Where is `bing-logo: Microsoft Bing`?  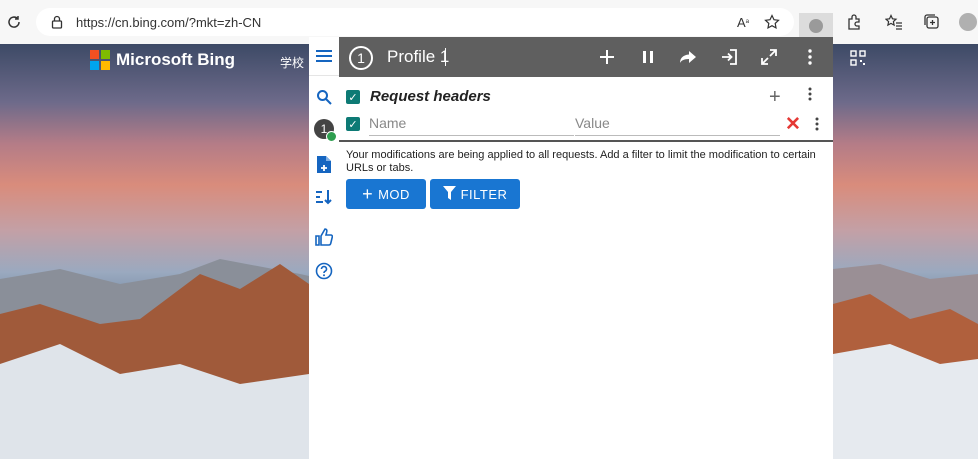 bing-logo: Microsoft Bing is located at coordinates (162, 60).